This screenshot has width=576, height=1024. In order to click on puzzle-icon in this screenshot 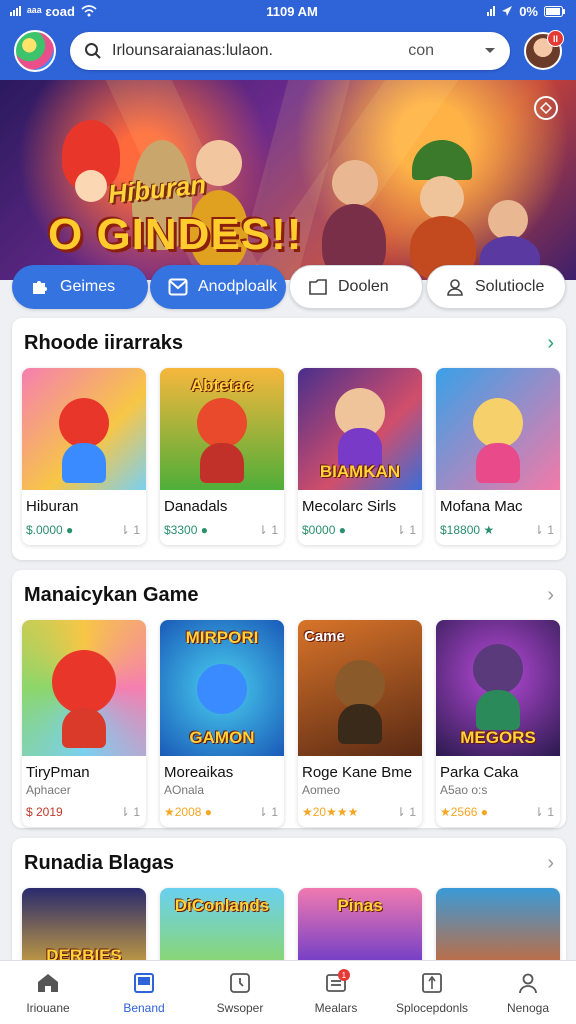, I will do `click(40, 287)`.